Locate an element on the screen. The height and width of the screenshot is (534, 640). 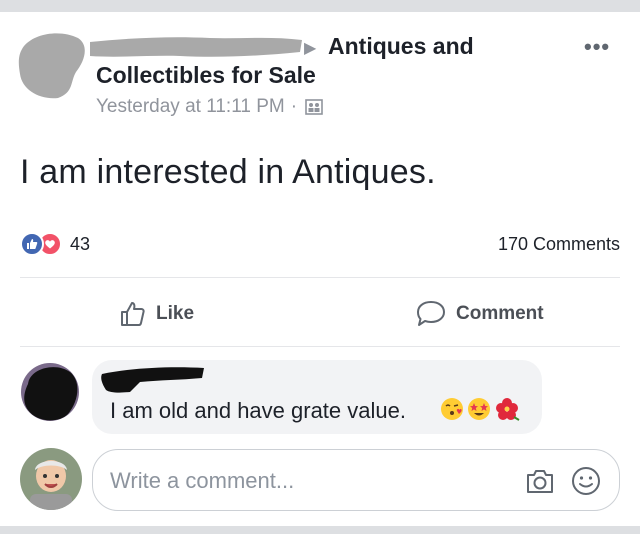
reactions-summary: 43 is located at coordinates (55, 244).